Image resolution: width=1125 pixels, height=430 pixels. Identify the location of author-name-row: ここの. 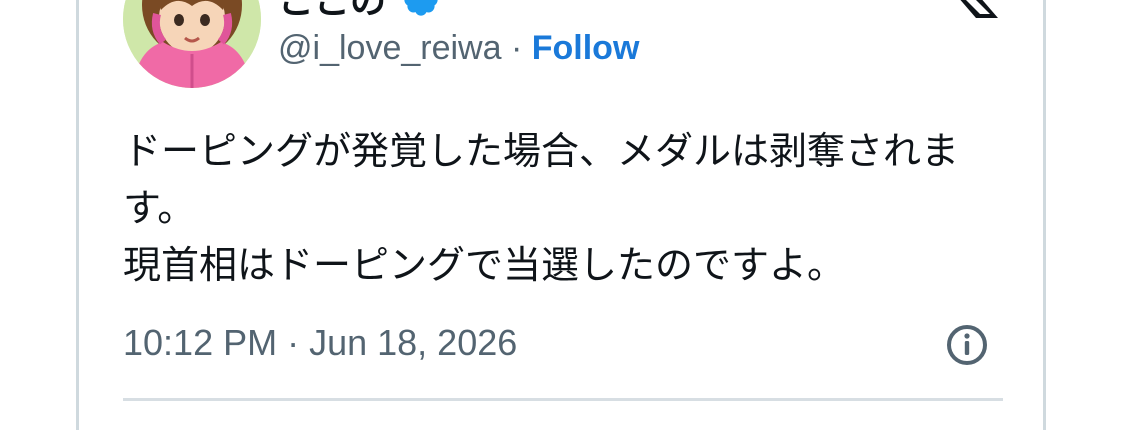
(359, 10).